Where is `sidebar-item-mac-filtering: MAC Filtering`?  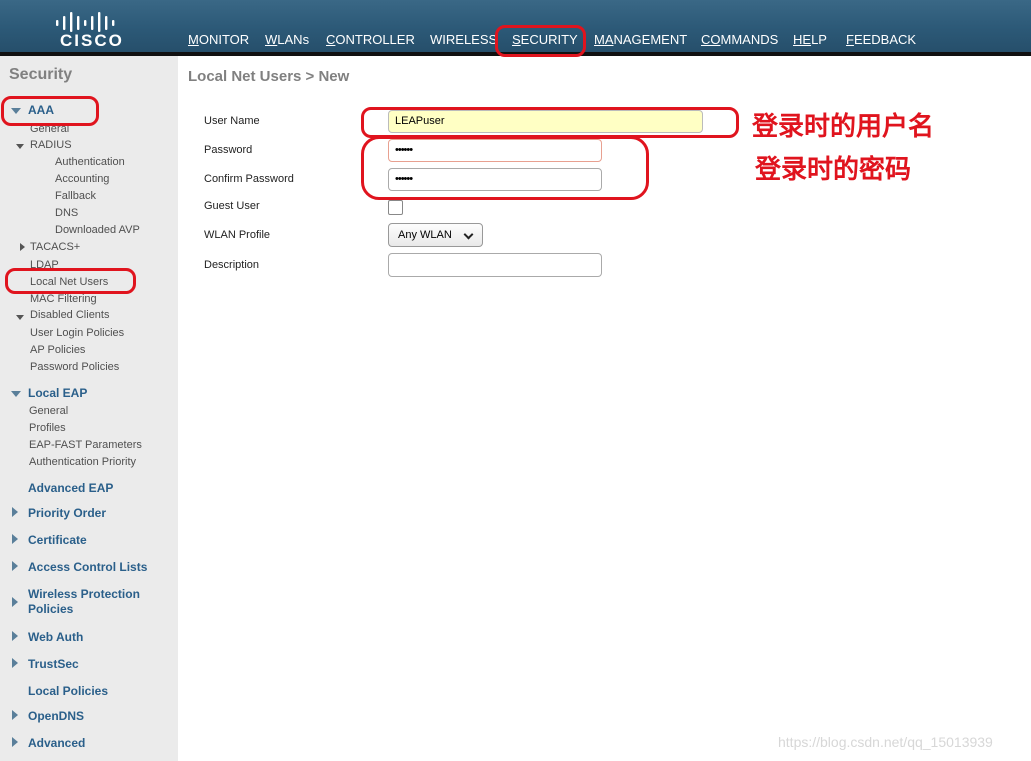
sidebar-item-mac-filtering: MAC Filtering is located at coordinates (63, 299).